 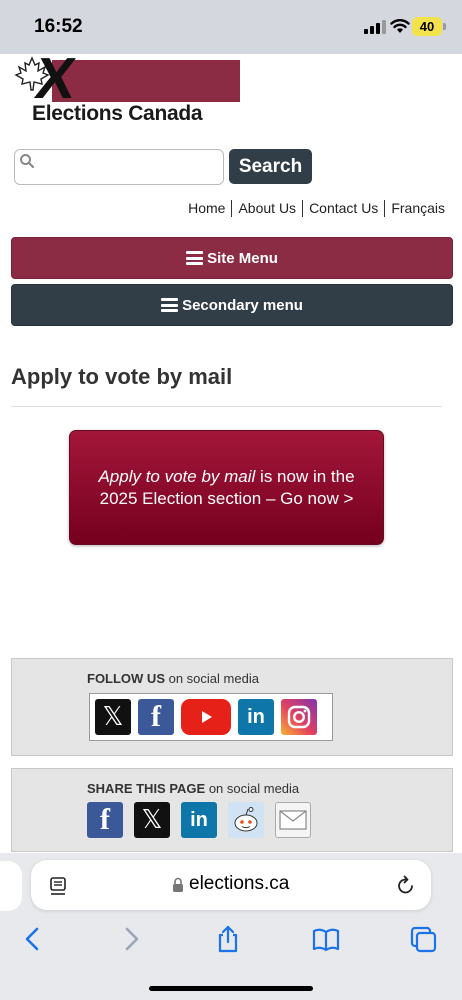 What do you see at coordinates (326, 939) in the screenshot?
I see `bookmarks-icon` at bounding box center [326, 939].